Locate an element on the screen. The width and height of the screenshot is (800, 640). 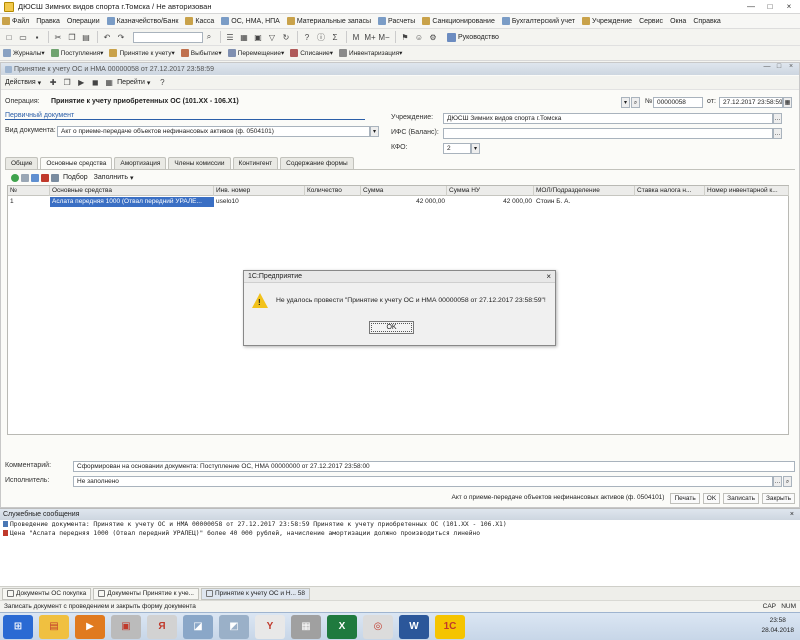
sum-icon: Σ is located at coordinates (335, 37).